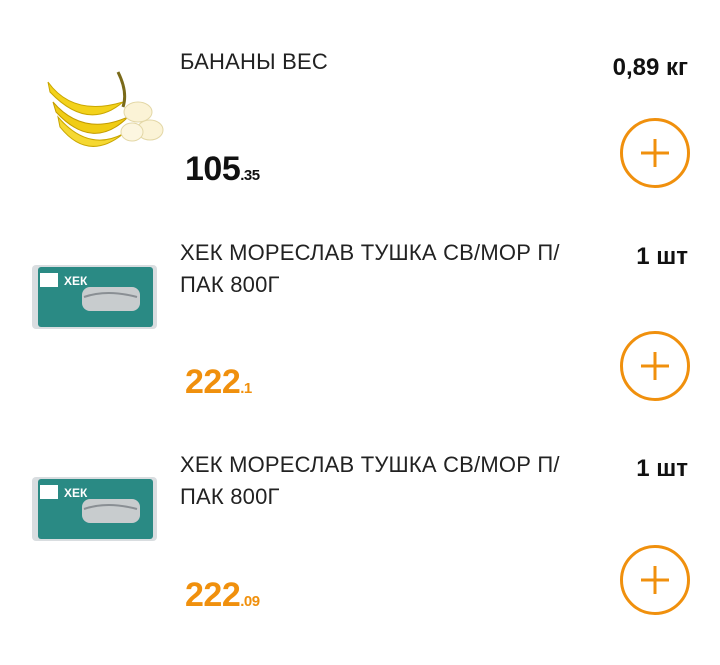 The width and height of the screenshot is (720, 665). What do you see at coordinates (250, 175) in the screenshot?
I see `price-fraction: .35` at bounding box center [250, 175].